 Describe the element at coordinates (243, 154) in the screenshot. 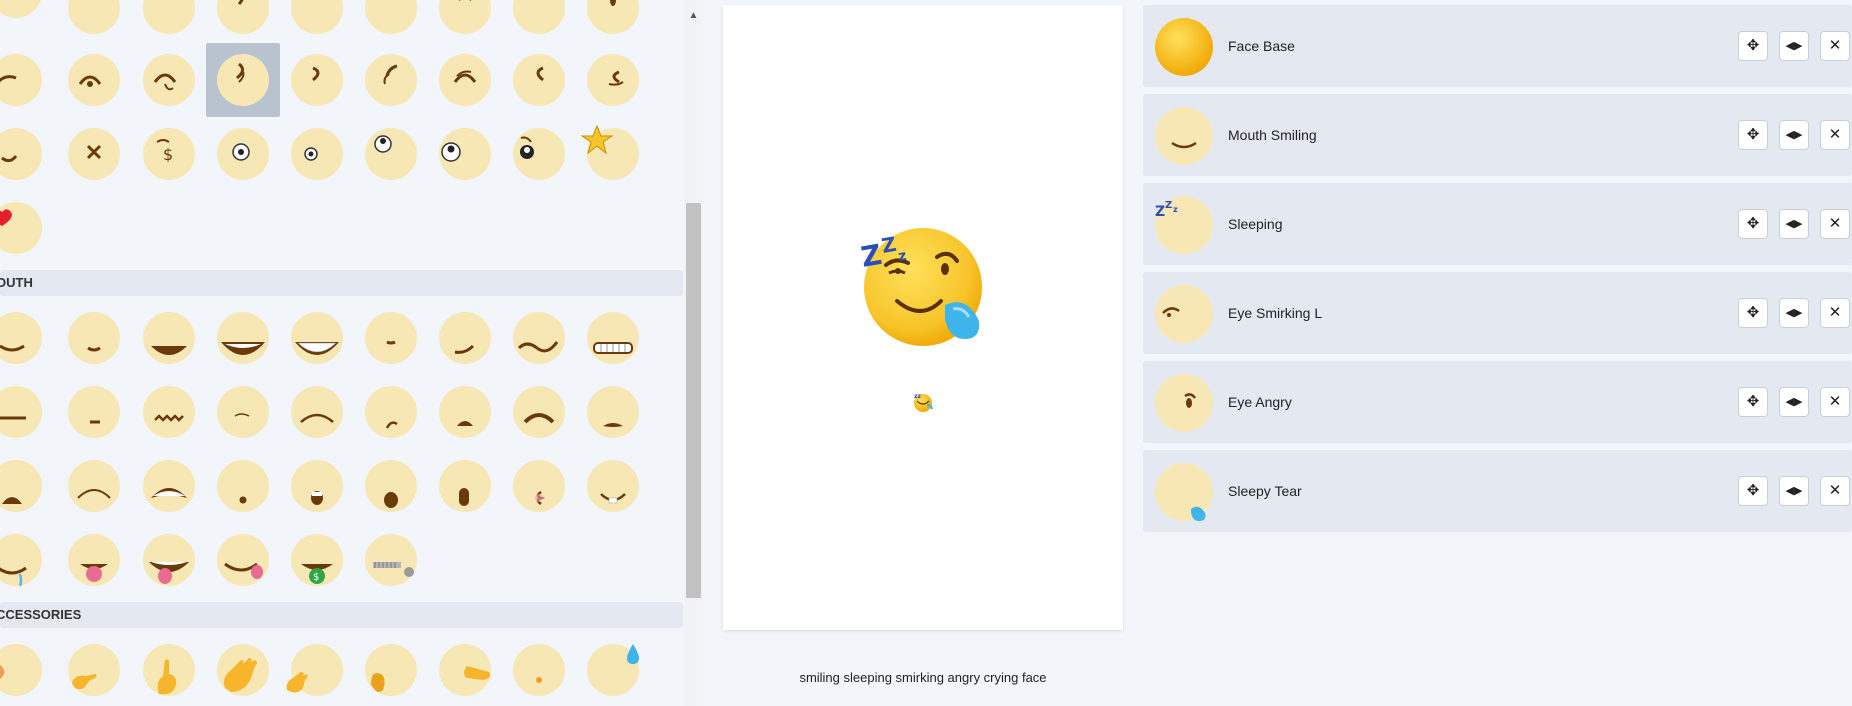

I see `part-eye-round` at that location.